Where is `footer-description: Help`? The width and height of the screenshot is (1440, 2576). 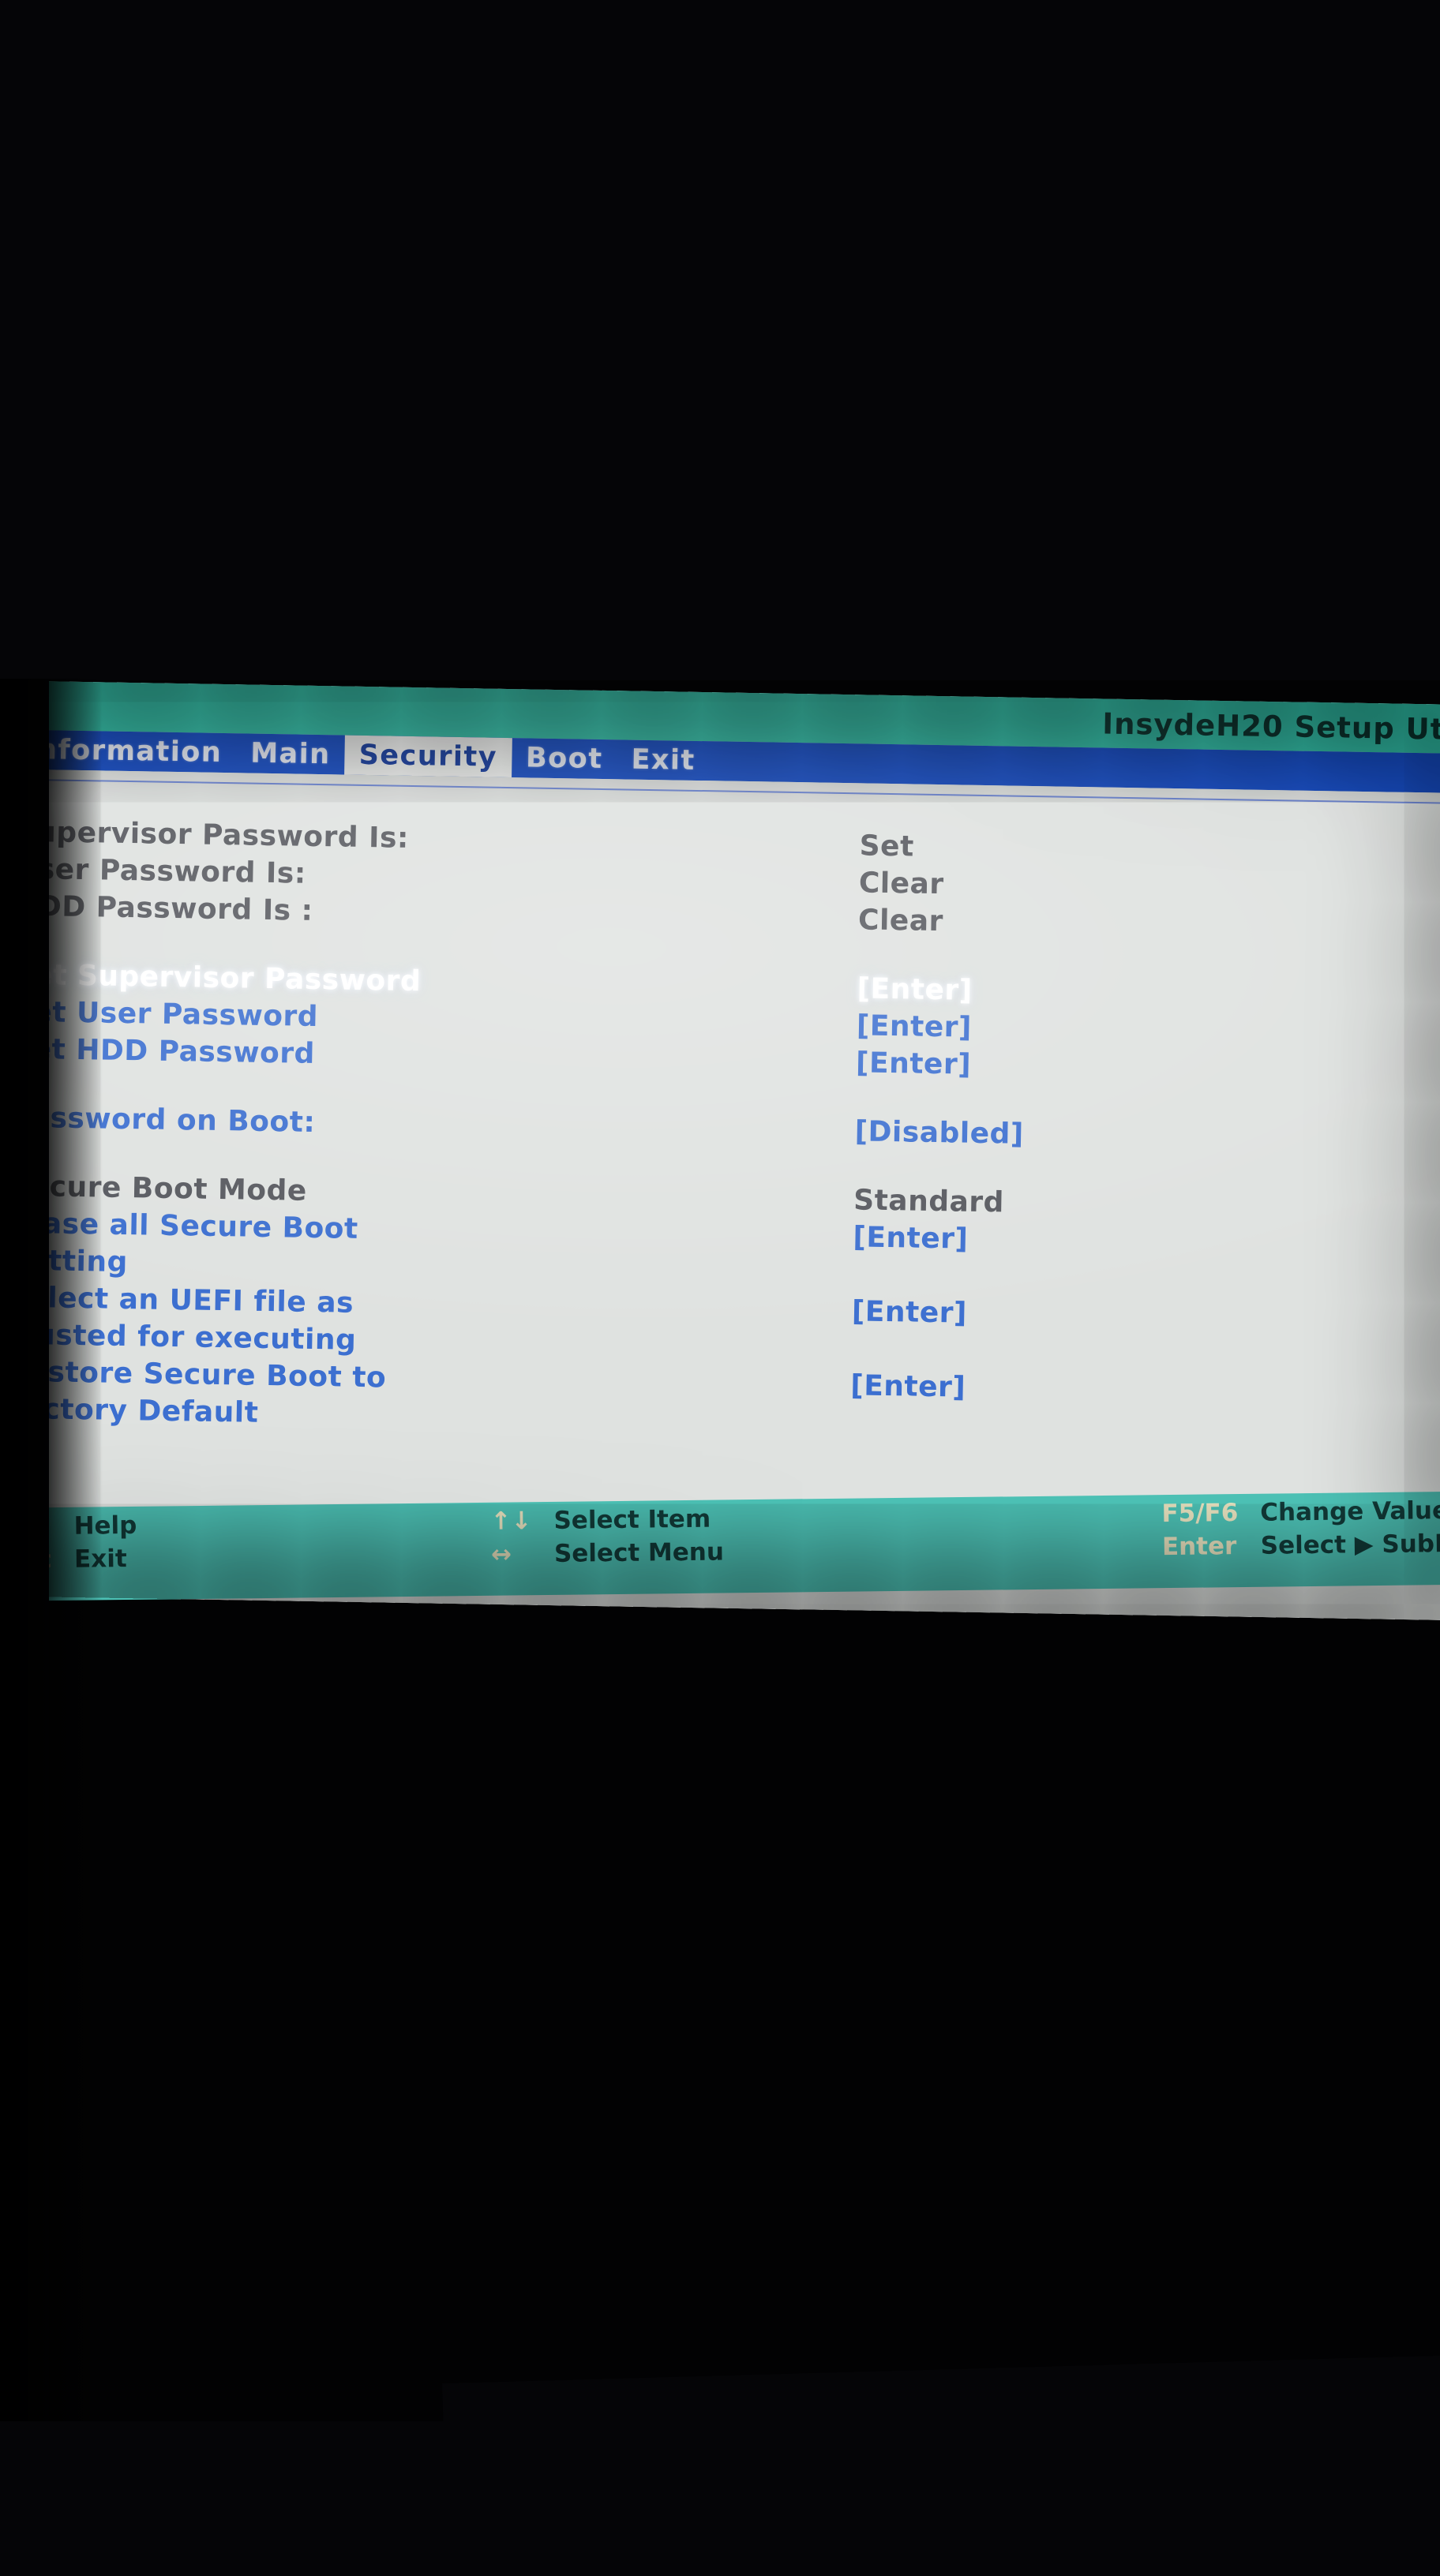 footer-description: Help is located at coordinates (105, 1526).